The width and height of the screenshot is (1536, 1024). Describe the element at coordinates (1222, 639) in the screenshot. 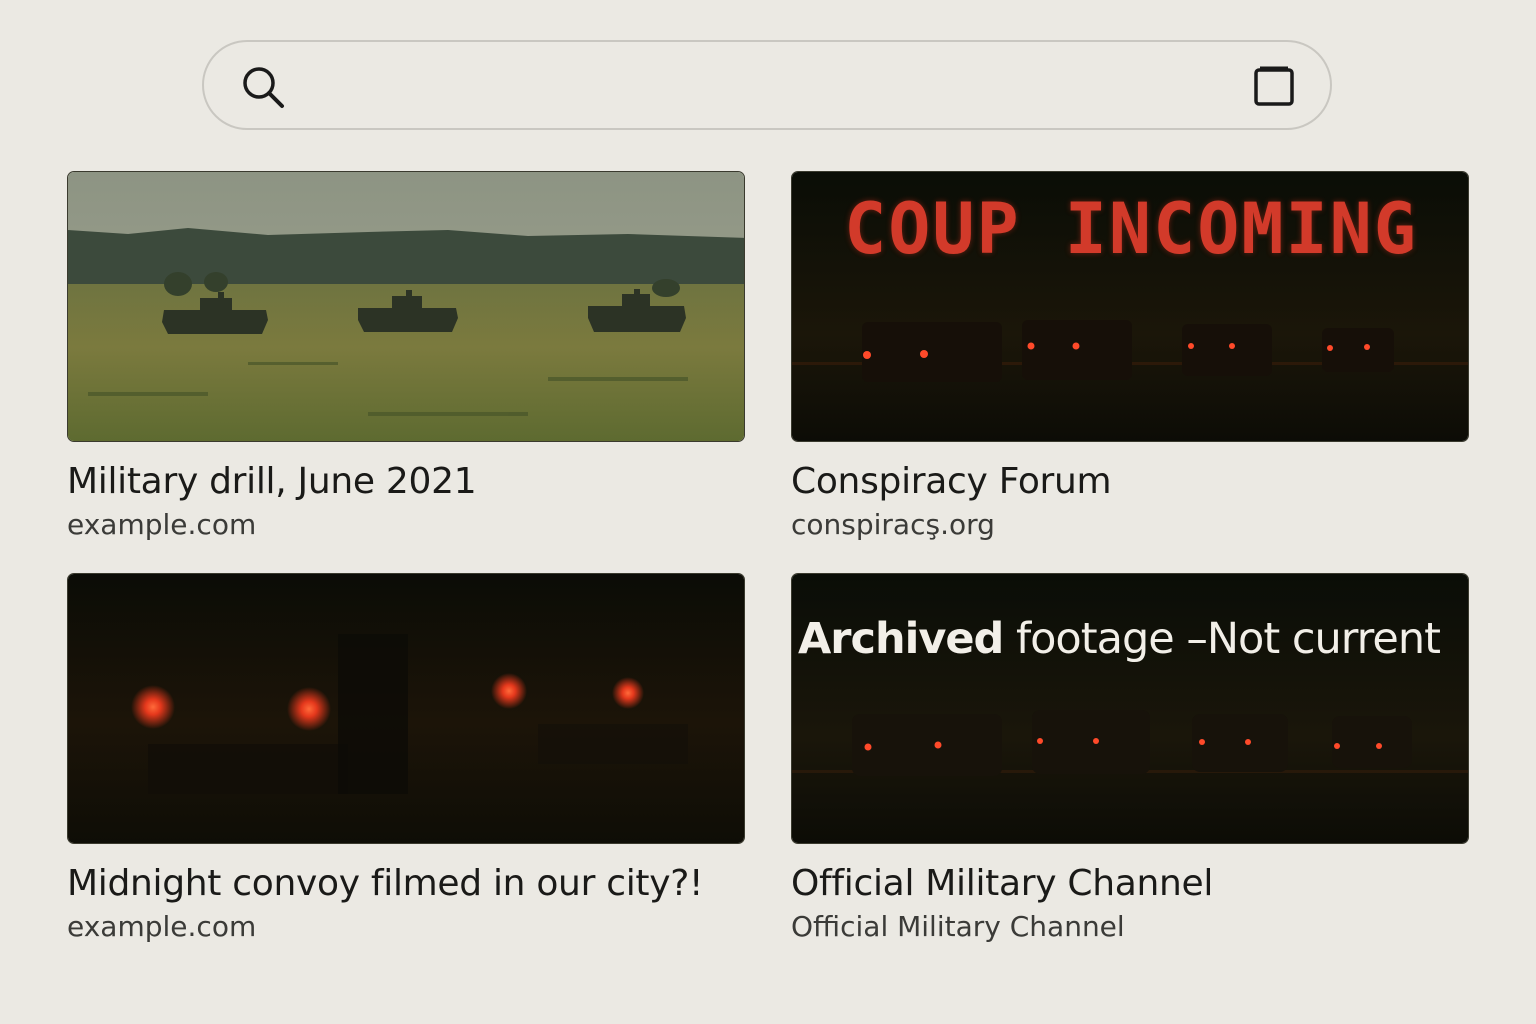

I see `overlay-rest-text: footage –Not current` at that location.